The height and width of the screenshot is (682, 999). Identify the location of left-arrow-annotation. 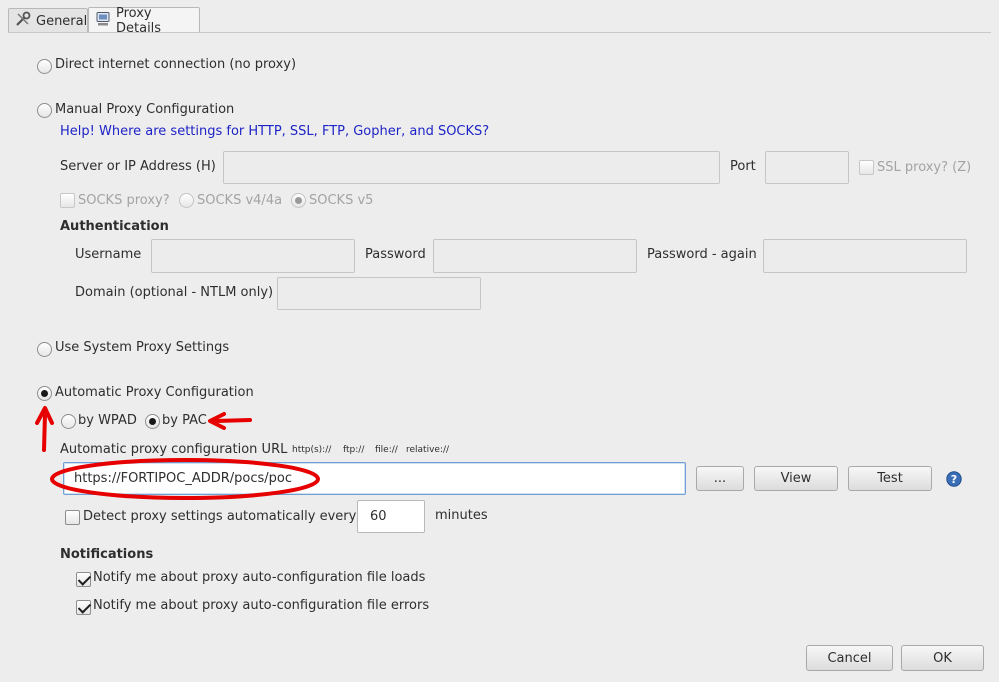
(233, 420).